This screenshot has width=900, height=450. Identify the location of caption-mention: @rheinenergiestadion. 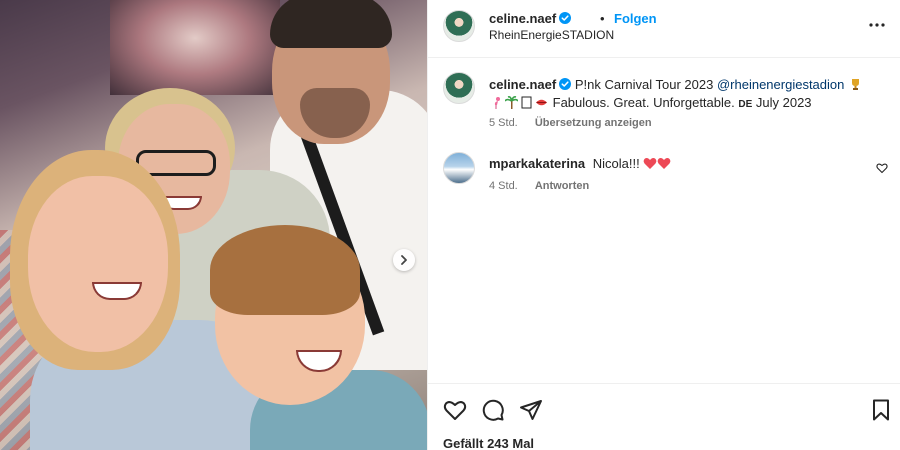
(780, 84).